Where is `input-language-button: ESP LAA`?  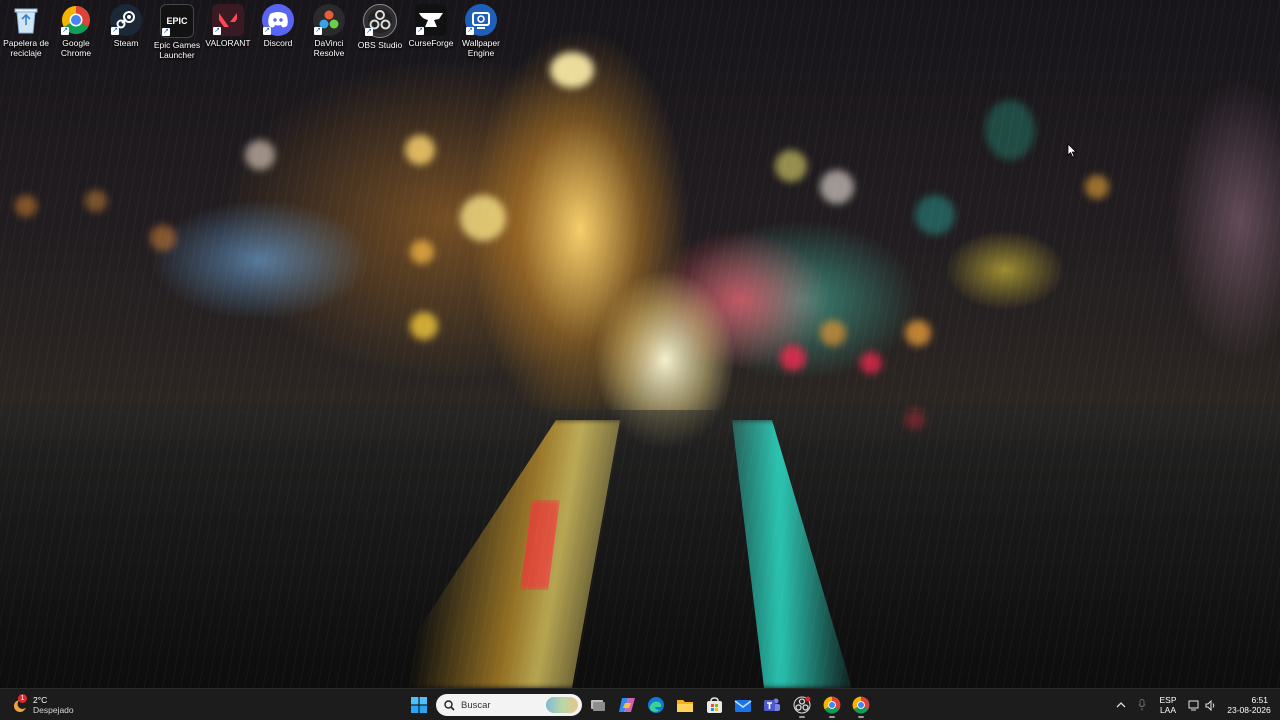 input-language-button: ESP LAA is located at coordinates (1168, 705).